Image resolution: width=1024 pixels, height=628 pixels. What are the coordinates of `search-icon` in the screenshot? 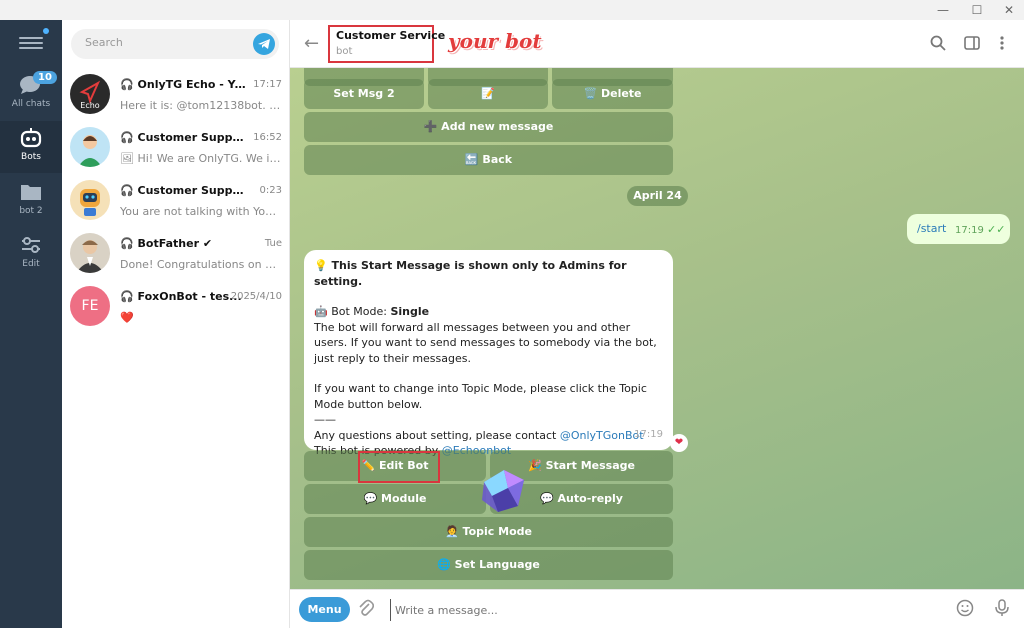 It's located at (938, 45).